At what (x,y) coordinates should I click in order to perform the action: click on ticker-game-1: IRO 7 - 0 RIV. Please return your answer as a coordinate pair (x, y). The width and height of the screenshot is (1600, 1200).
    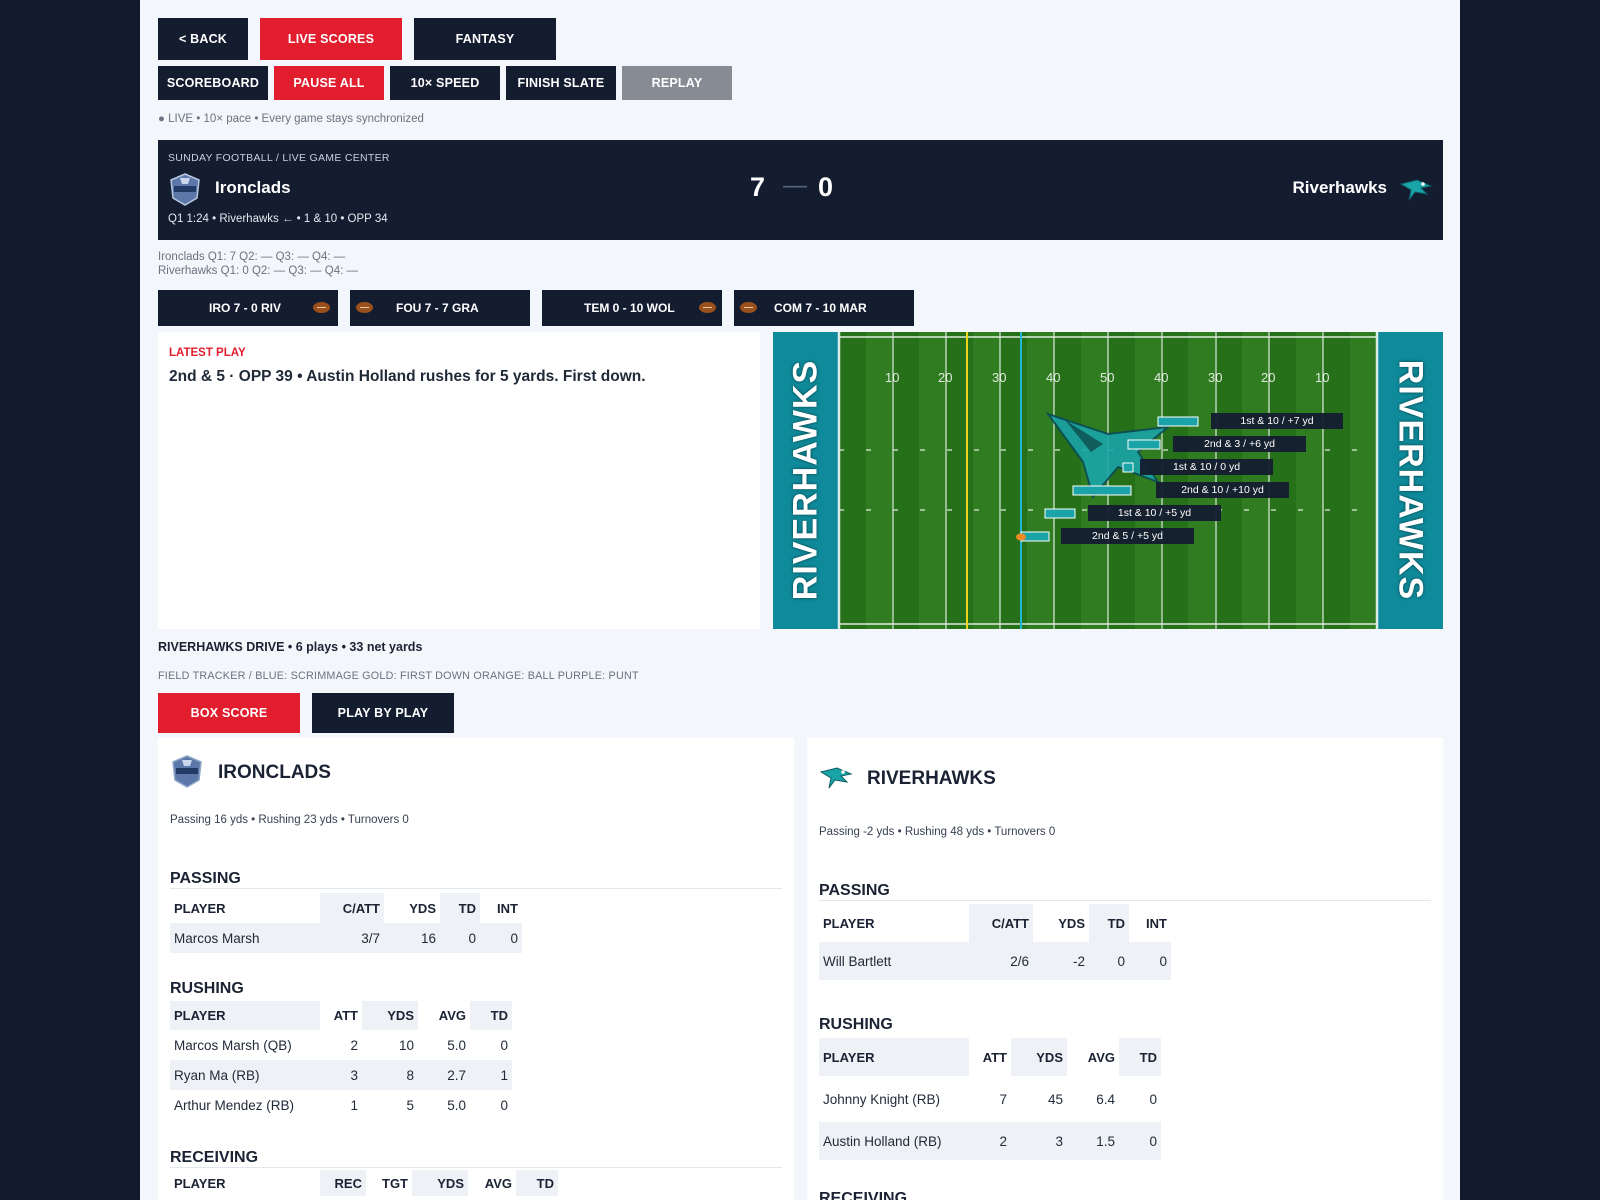
    Looking at the image, I should click on (248, 308).